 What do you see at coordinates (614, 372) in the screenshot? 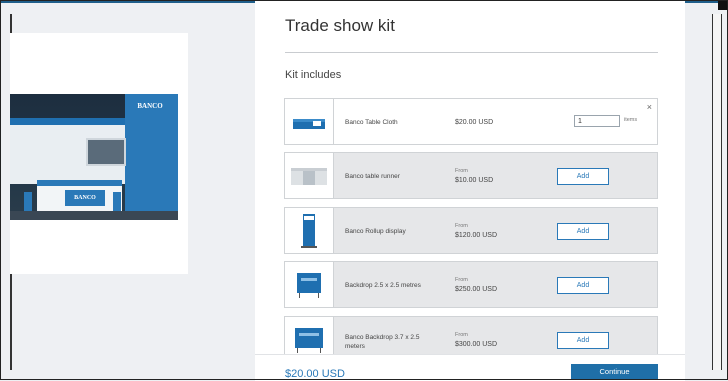
I see `continue-button: Continue` at bounding box center [614, 372].